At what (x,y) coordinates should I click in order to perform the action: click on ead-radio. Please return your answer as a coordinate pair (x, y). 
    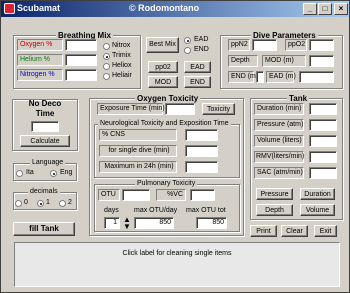
    Looking at the image, I should click on (187, 40).